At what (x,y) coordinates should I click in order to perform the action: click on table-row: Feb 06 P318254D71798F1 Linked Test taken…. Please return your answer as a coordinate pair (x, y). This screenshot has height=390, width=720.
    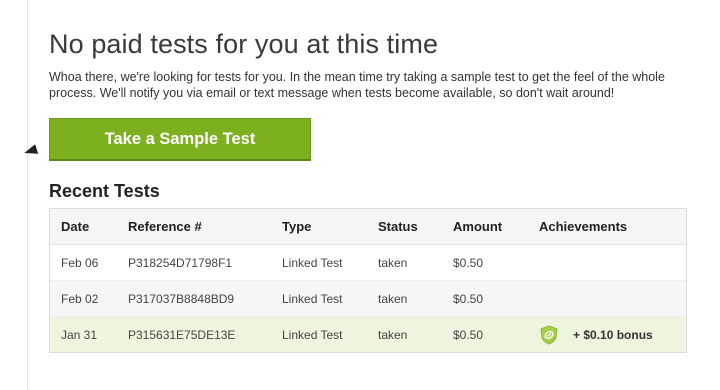
    Looking at the image, I should click on (368, 262).